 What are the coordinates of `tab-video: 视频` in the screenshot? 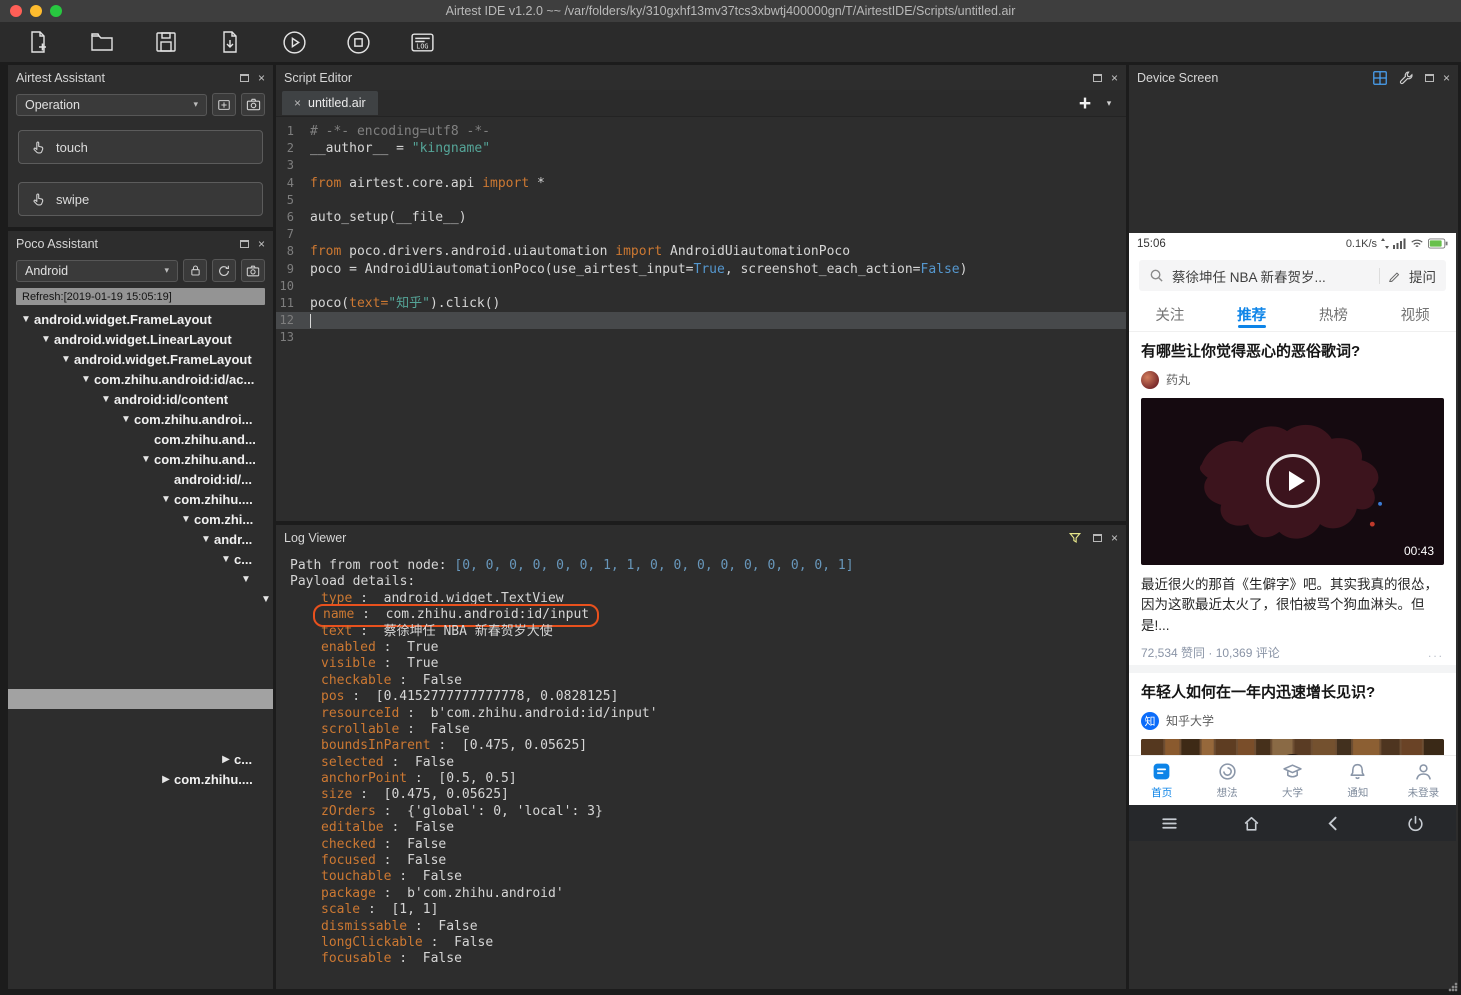 It's located at (1415, 314).